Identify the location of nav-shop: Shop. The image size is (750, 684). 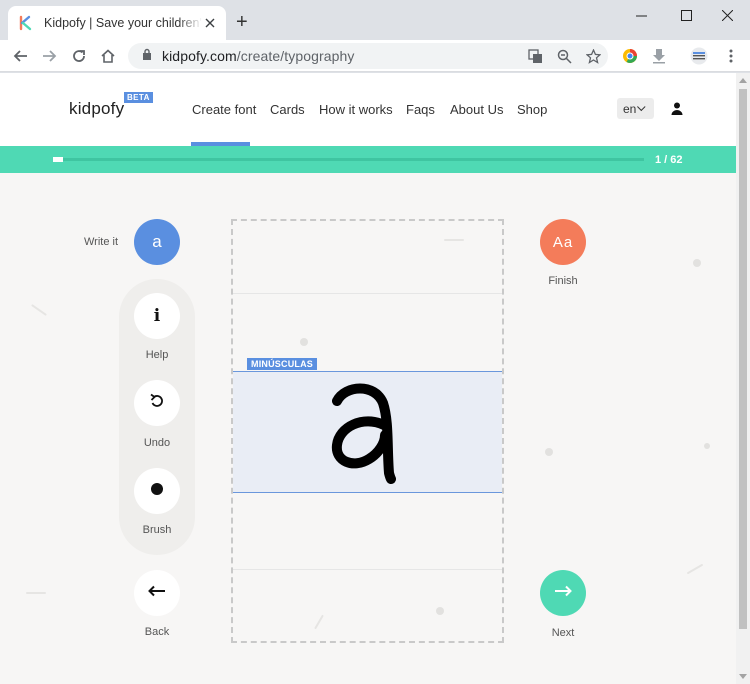
(532, 109).